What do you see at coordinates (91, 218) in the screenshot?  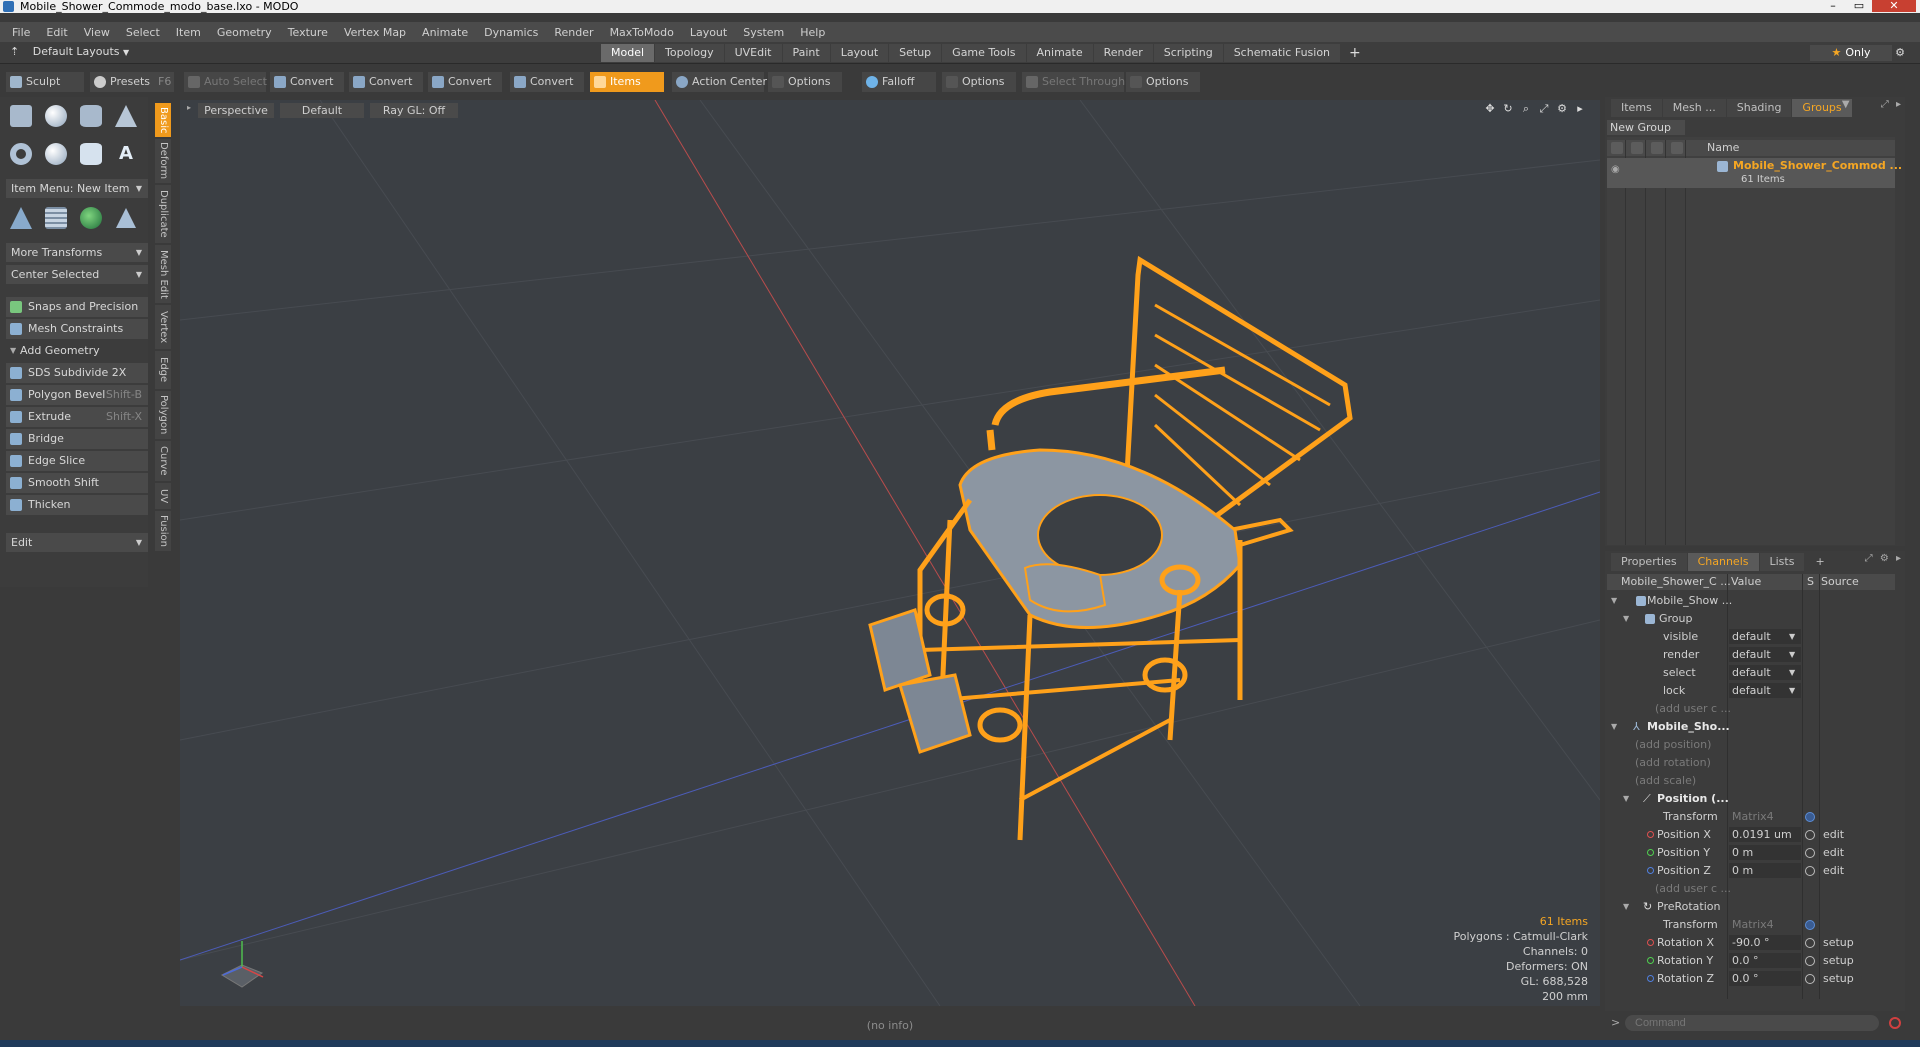 I see `environment-tool` at bounding box center [91, 218].